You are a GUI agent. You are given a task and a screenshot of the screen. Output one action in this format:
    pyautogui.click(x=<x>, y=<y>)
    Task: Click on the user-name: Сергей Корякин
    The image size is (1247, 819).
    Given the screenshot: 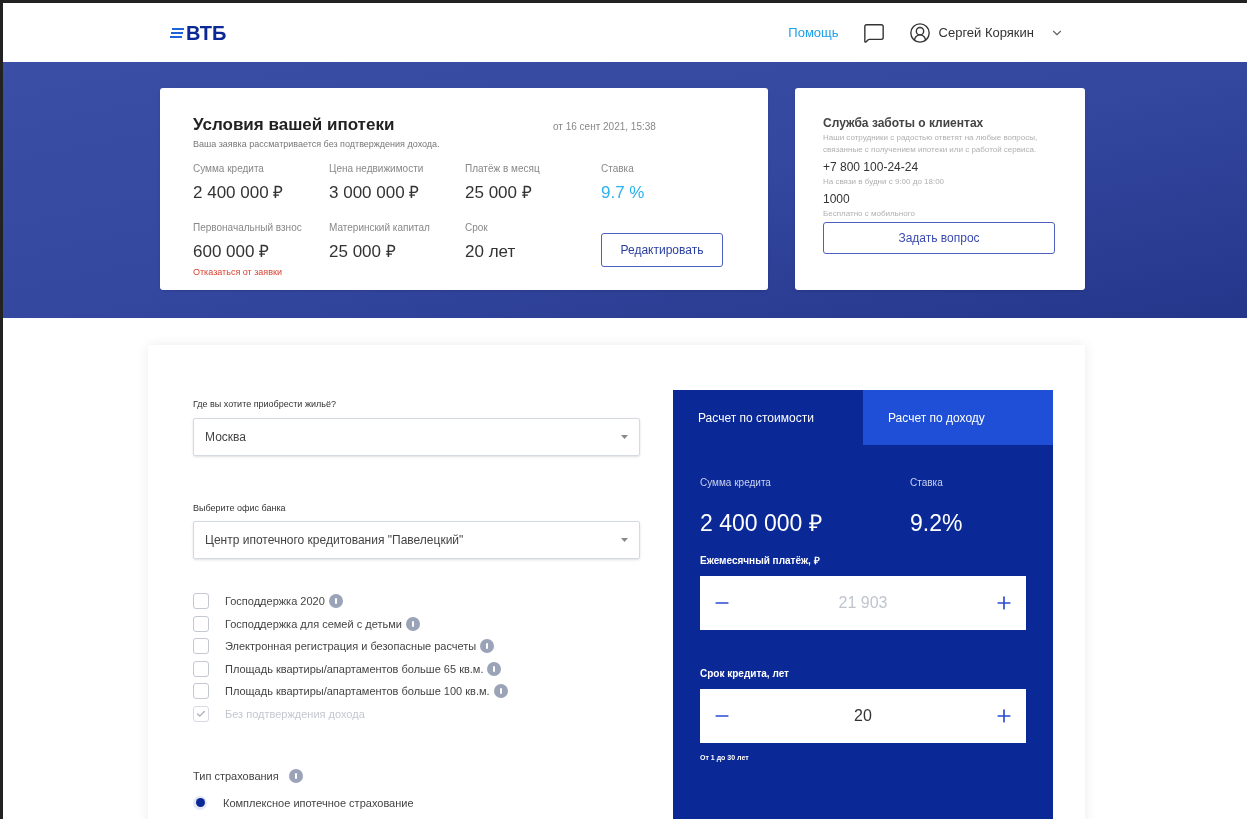 What is the action you would take?
    pyautogui.click(x=986, y=32)
    